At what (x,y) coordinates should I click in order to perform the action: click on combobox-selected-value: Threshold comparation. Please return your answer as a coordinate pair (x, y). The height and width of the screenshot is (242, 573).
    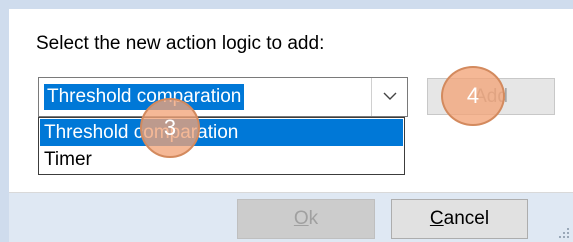
    Looking at the image, I should click on (144, 97).